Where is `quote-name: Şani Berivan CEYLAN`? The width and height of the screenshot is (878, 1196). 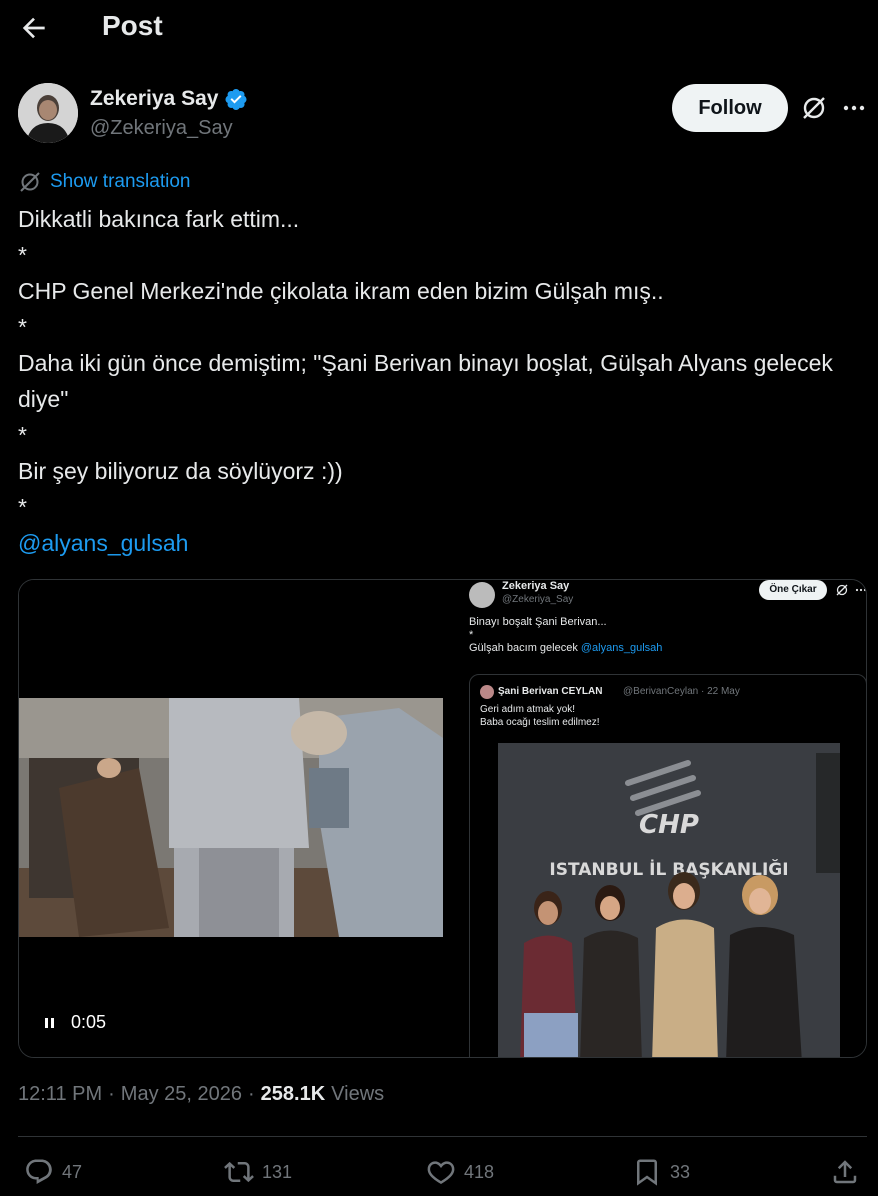 quote-name: Şani Berivan CEYLAN is located at coordinates (550, 691).